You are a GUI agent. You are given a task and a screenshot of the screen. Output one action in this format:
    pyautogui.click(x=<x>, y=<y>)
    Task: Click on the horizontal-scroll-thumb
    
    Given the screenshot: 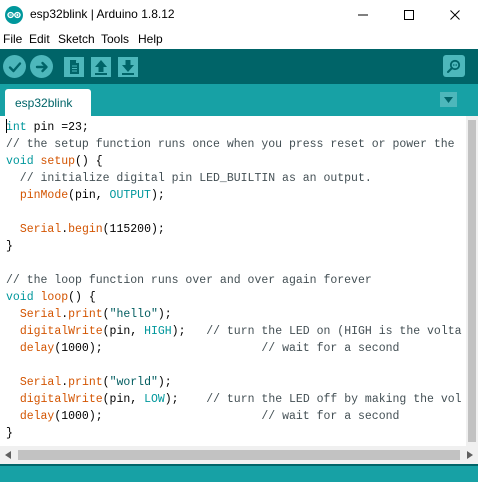 What is the action you would take?
    pyautogui.click(x=239, y=455)
    